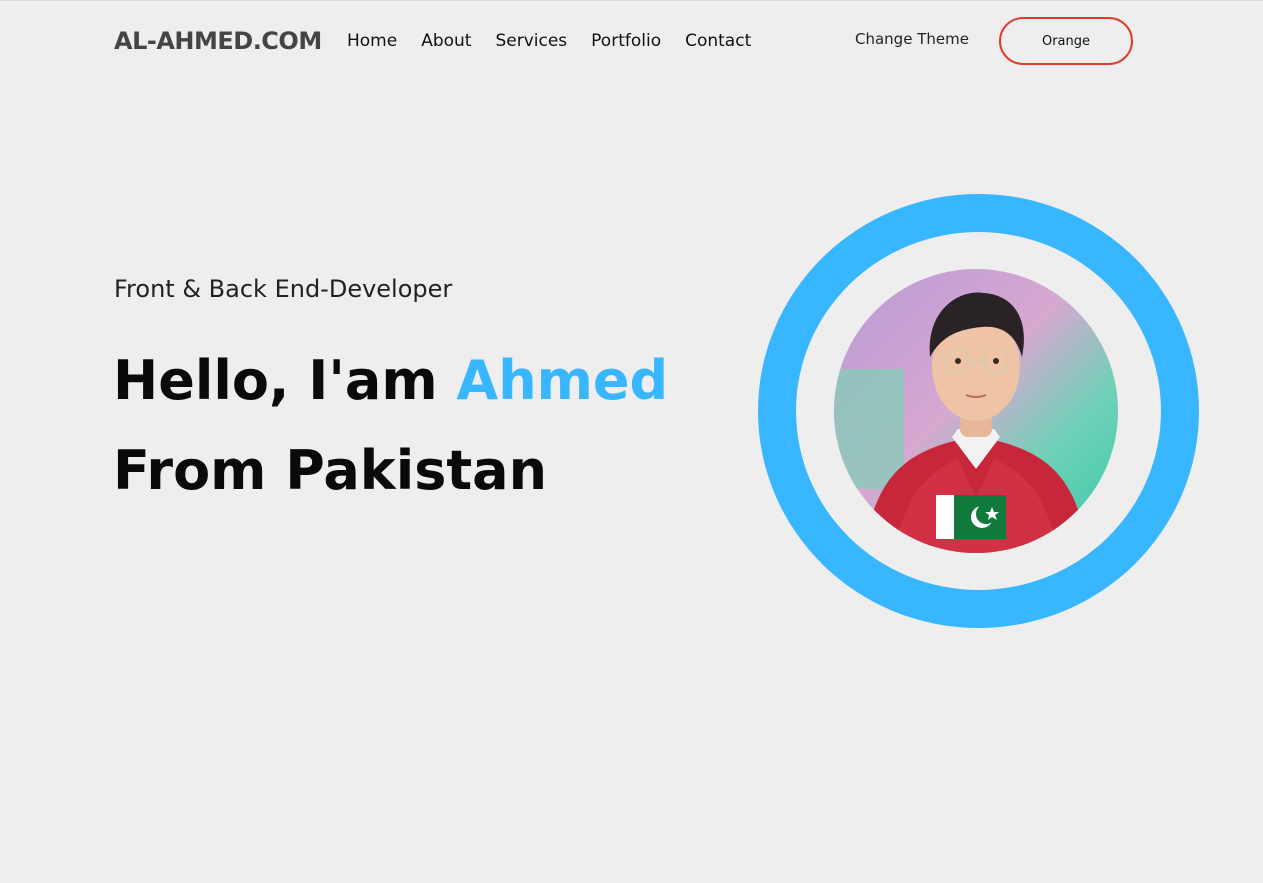  I want to click on avatar-ring-inner, so click(978, 411).